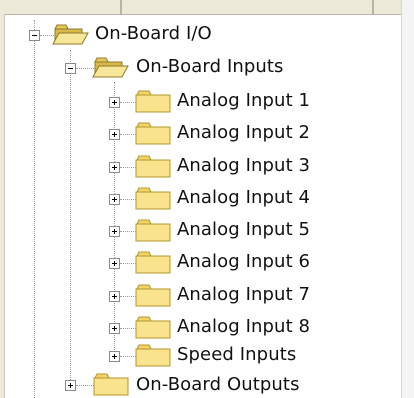 Image resolution: width=414 pixels, height=398 pixels. Describe the element at coordinates (244, 100) in the screenshot. I see `tree-node-label: Analog Input 1` at that location.